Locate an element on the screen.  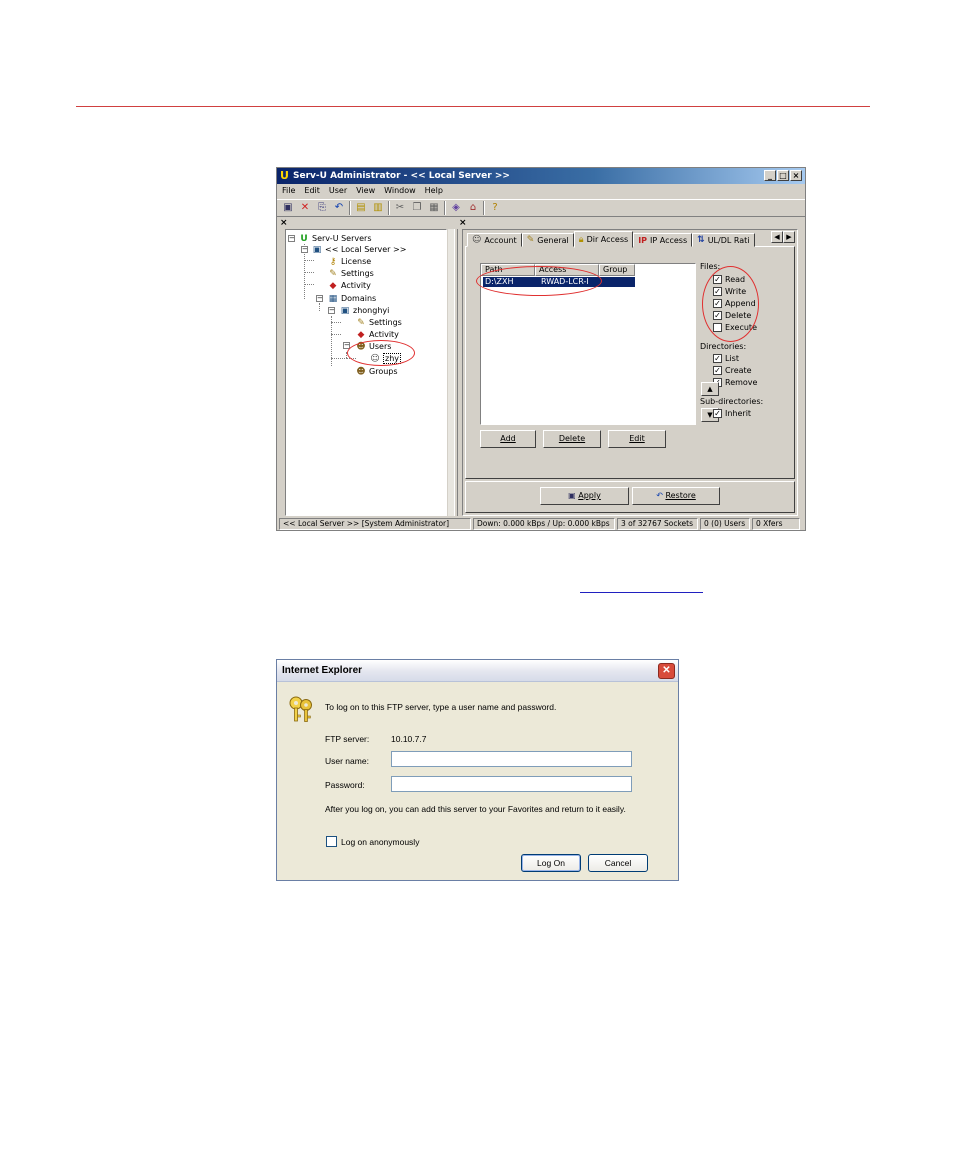
help-icon: ? is located at coordinates (495, 208).